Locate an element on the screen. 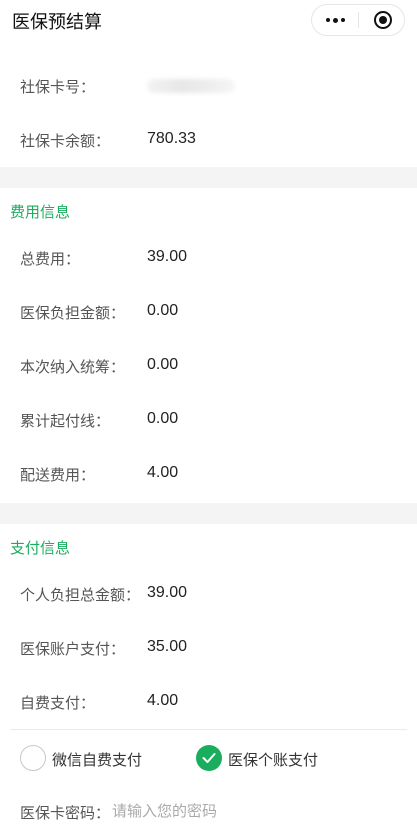 This screenshot has width=417, height=836. fee-value: 4.00 is located at coordinates (163, 472).